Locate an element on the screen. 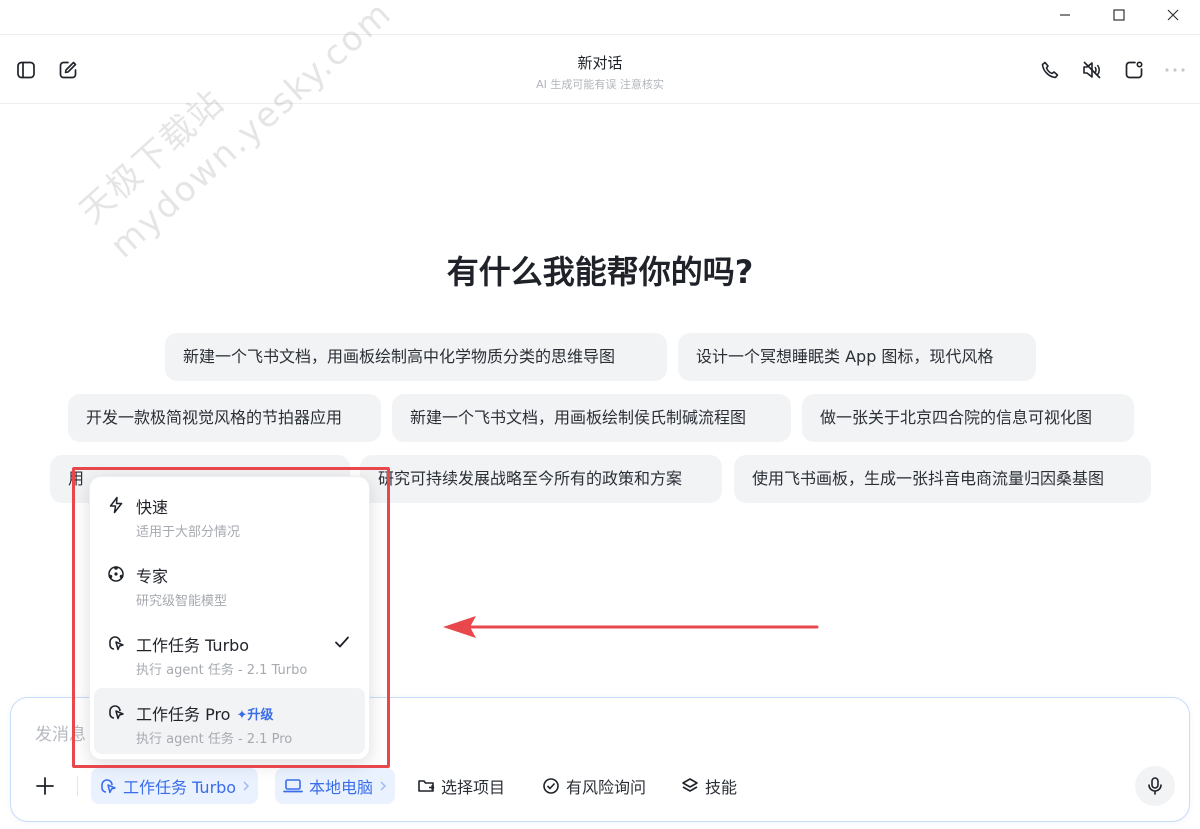 This screenshot has height=829, width=1200. suggestion-chip: 开发一款极简视觉风格的节拍器应用 is located at coordinates (224, 418).